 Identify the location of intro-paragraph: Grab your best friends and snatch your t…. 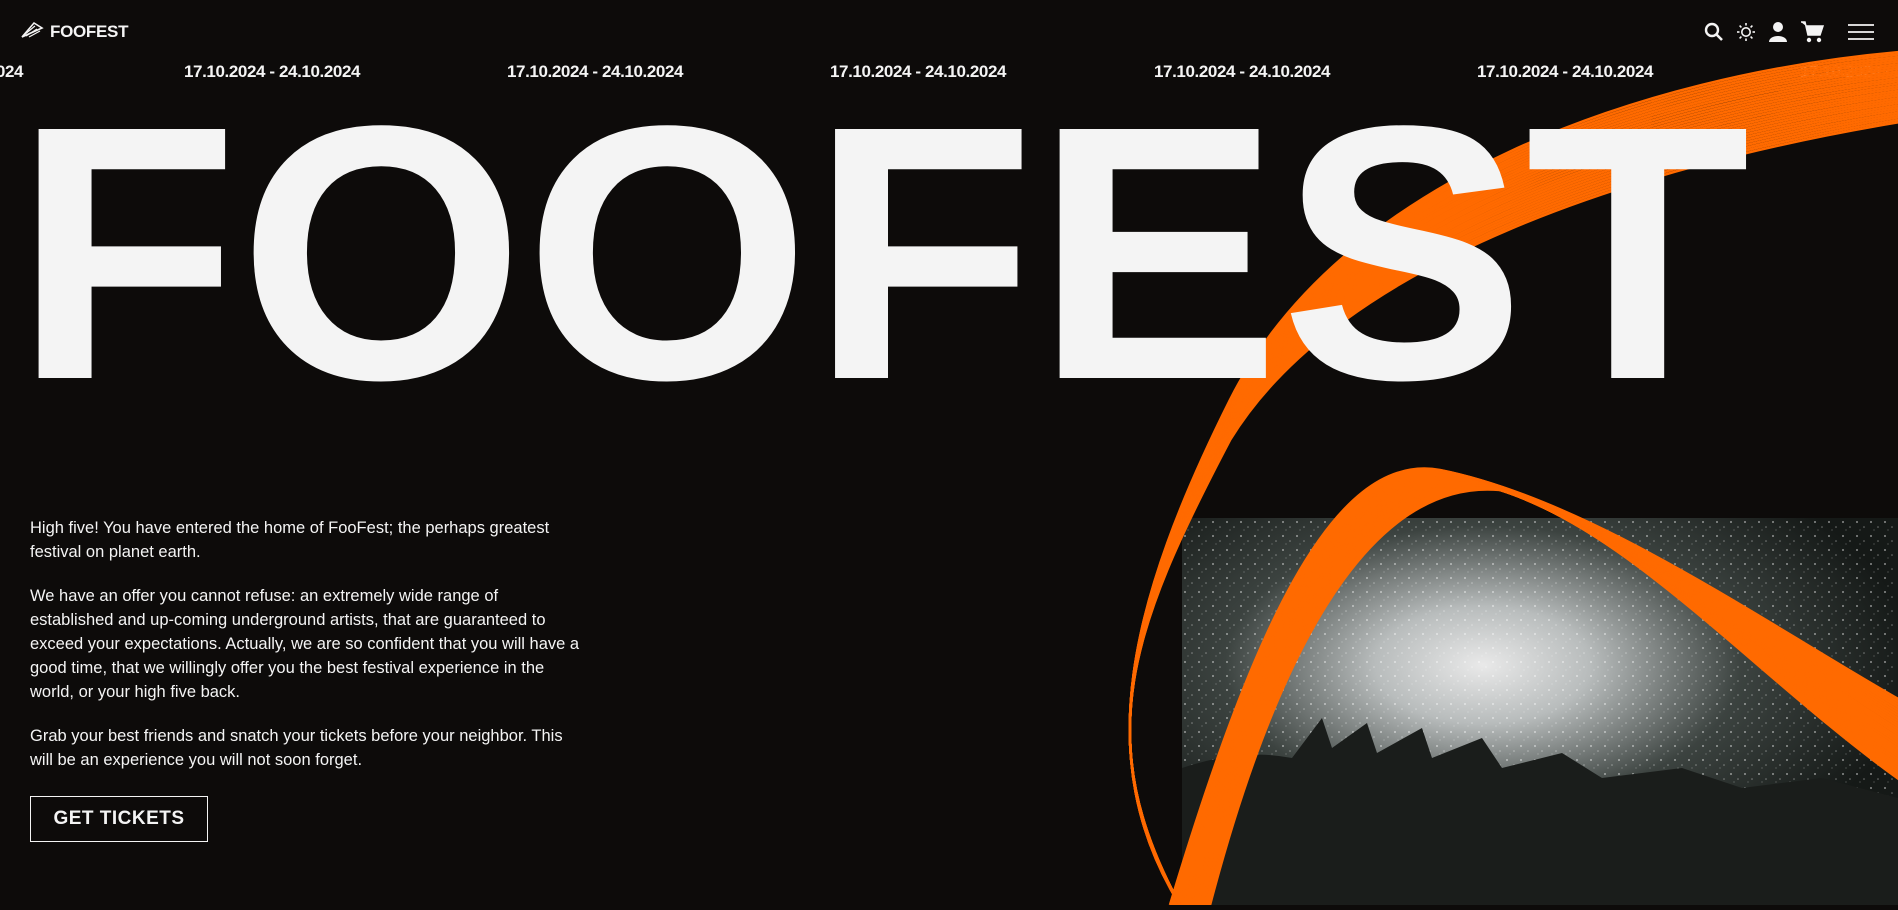
(296, 748).